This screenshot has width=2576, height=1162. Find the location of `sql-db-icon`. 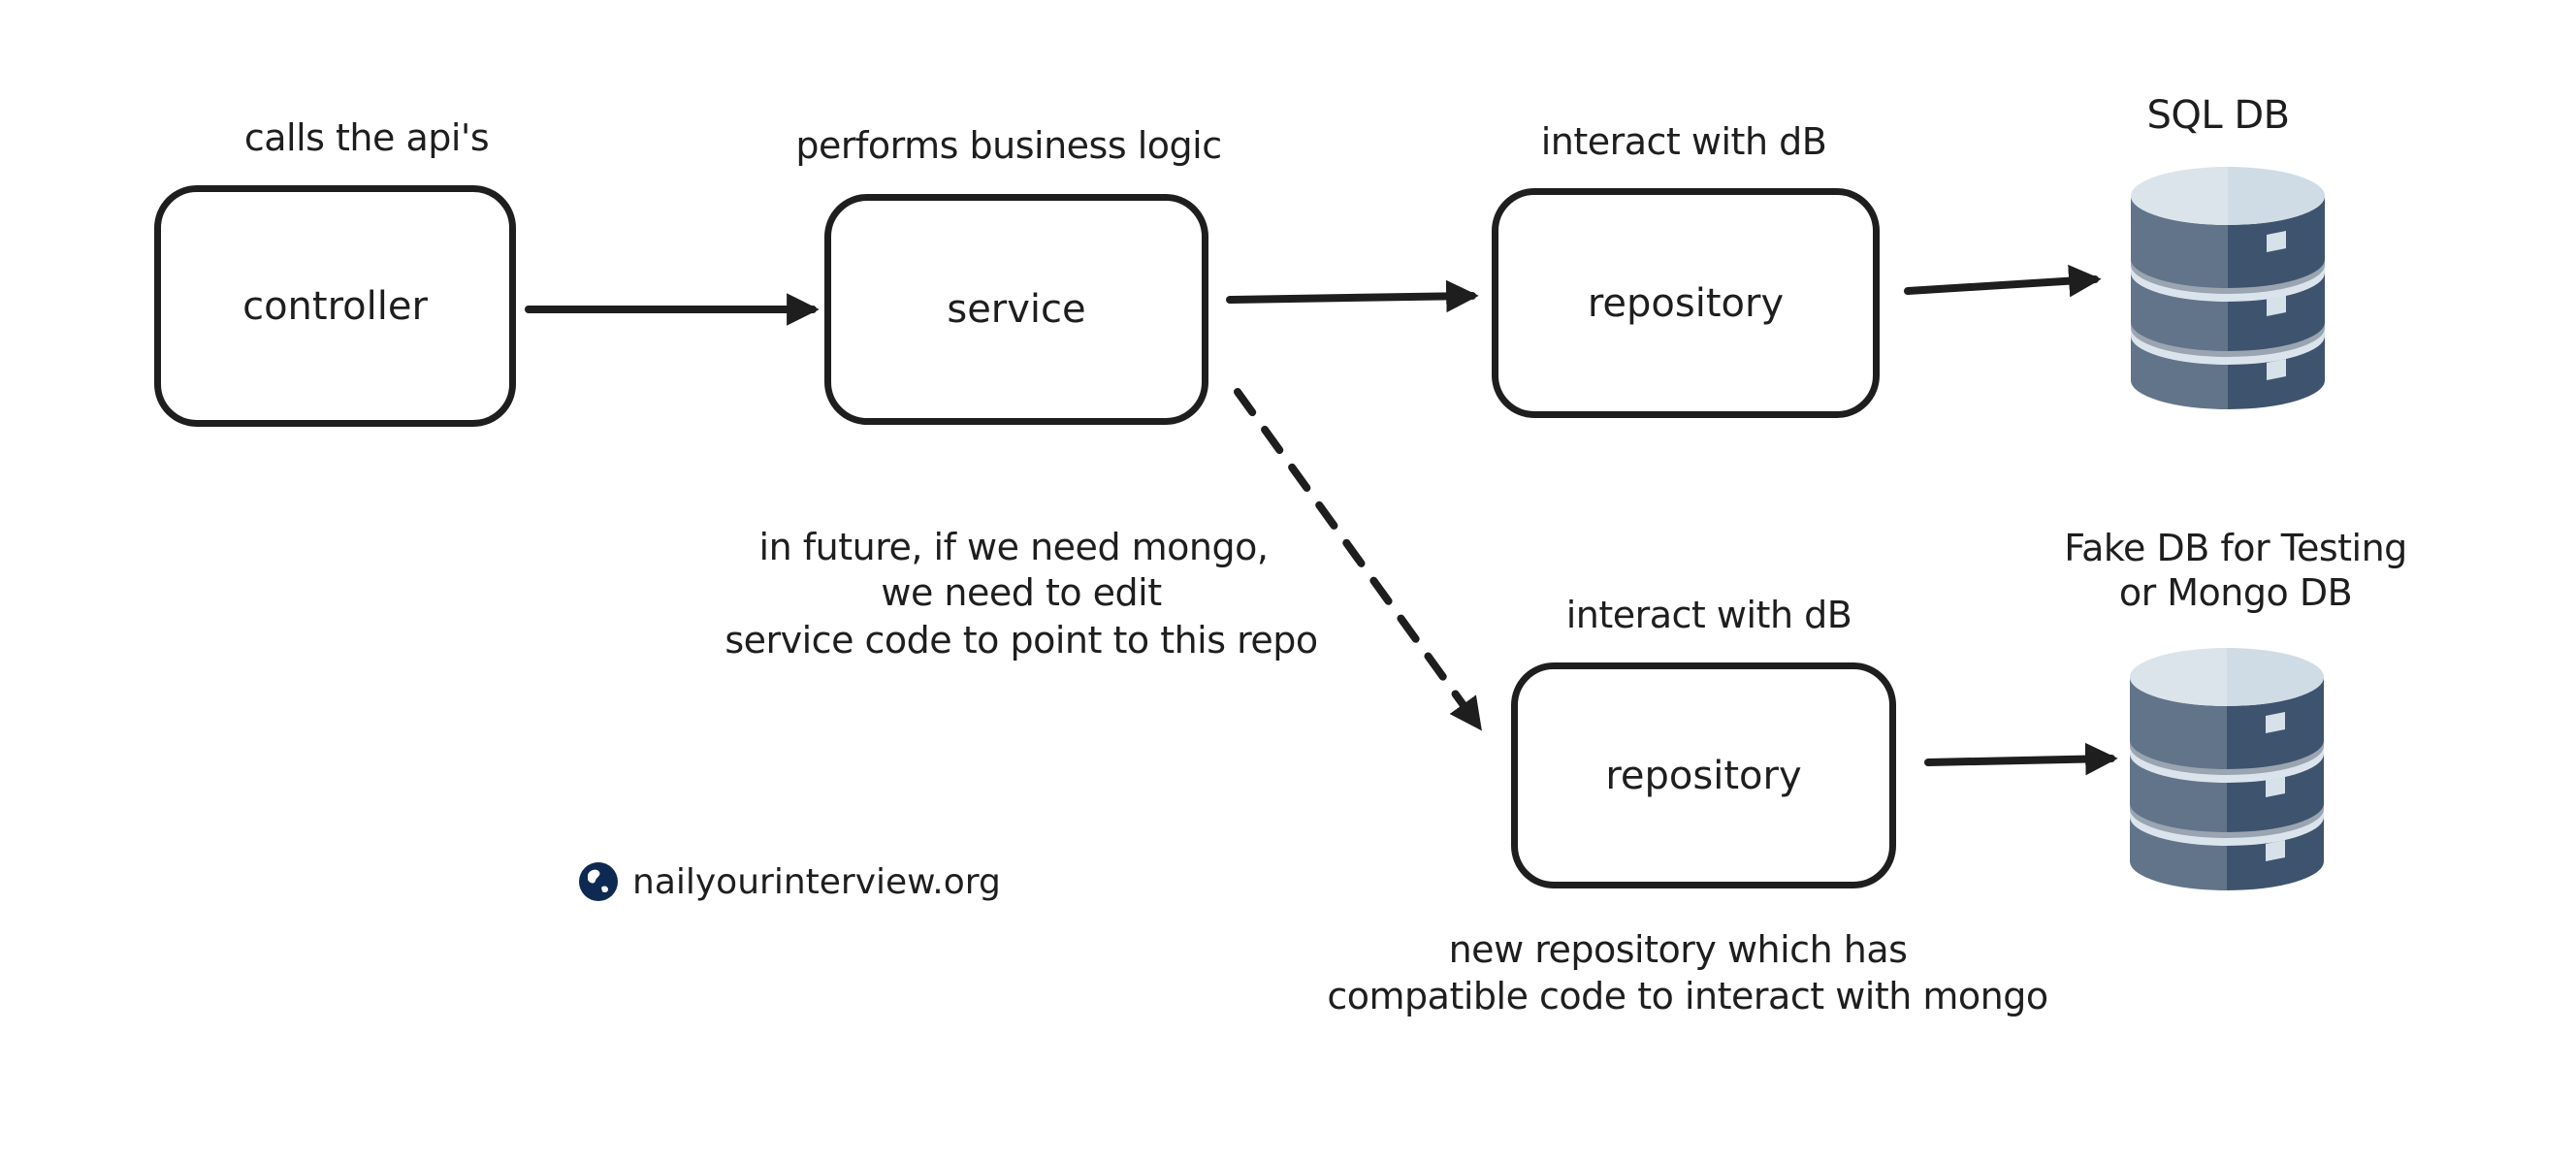

sql-db-icon is located at coordinates (2228, 288).